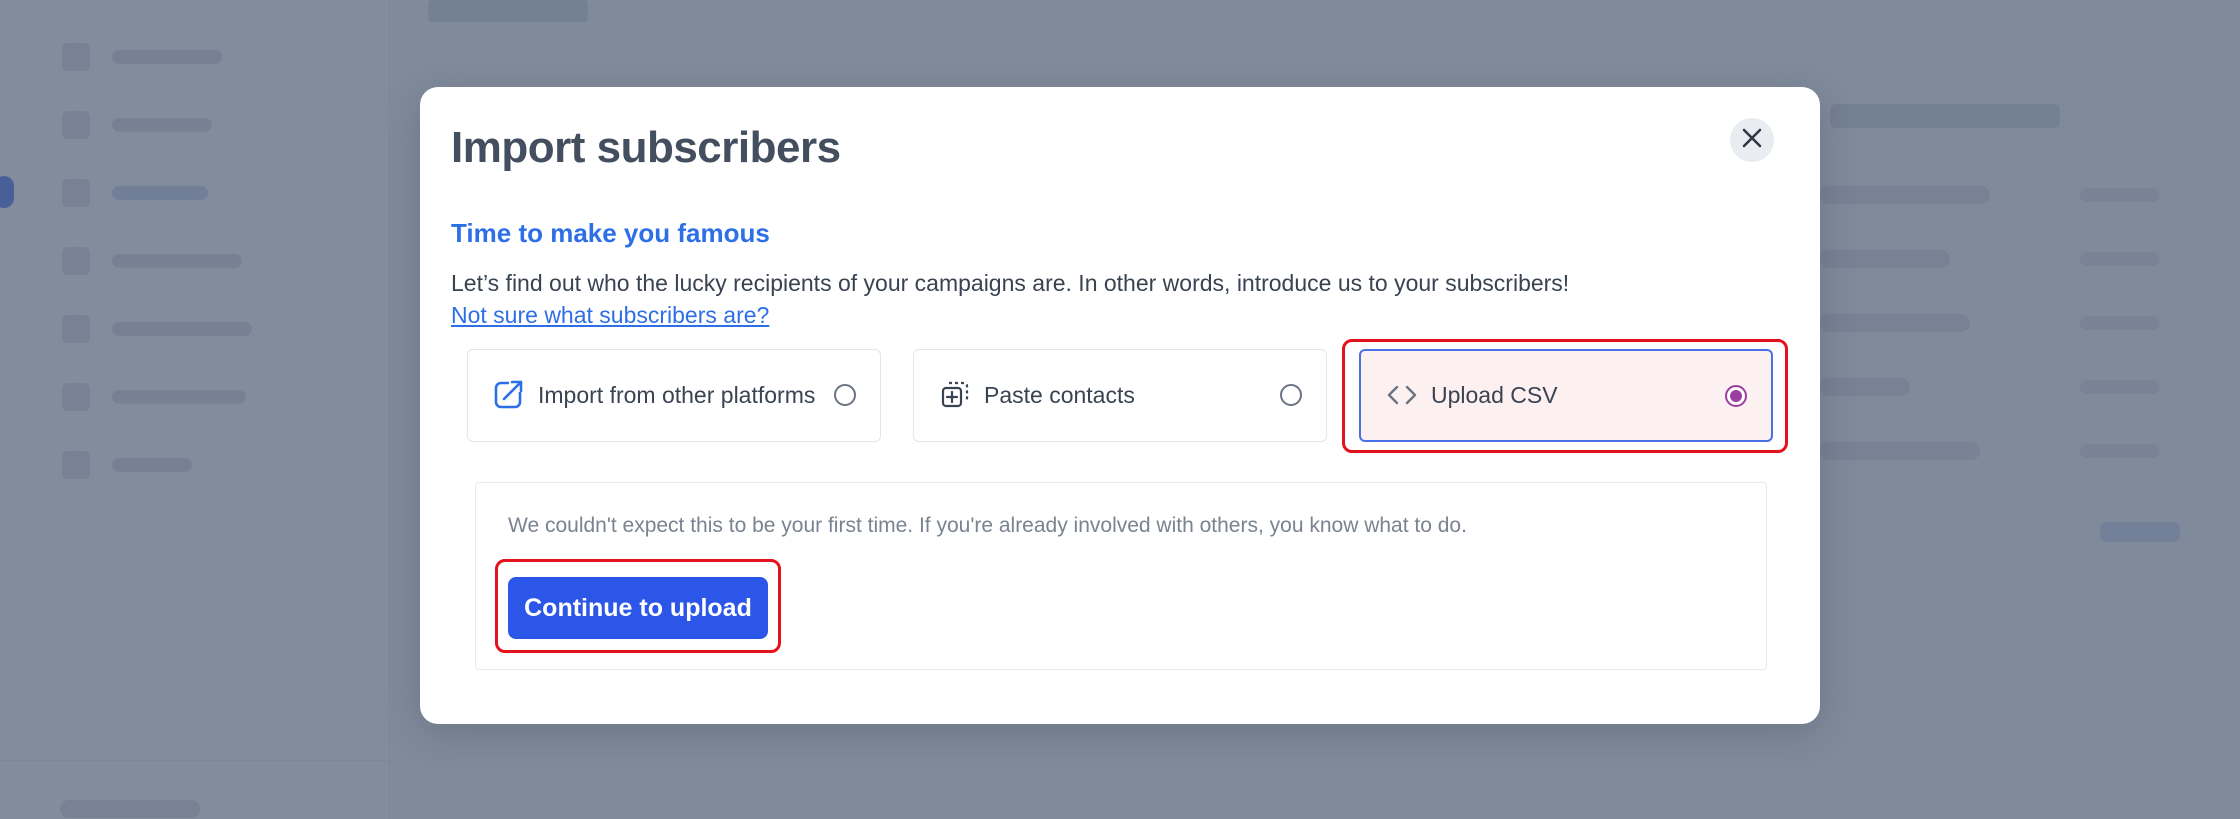 This screenshot has width=2240, height=819. What do you see at coordinates (1736, 396) in the screenshot?
I see `option-radio-selected` at bounding box center [1736, 396].